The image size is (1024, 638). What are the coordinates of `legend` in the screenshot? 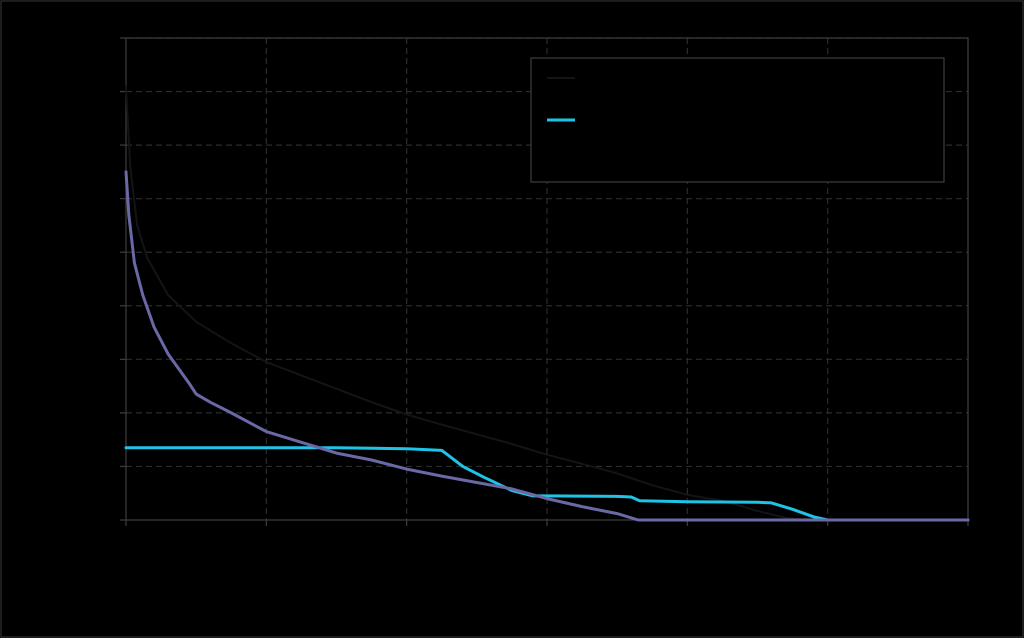 It's located at (737, 120).